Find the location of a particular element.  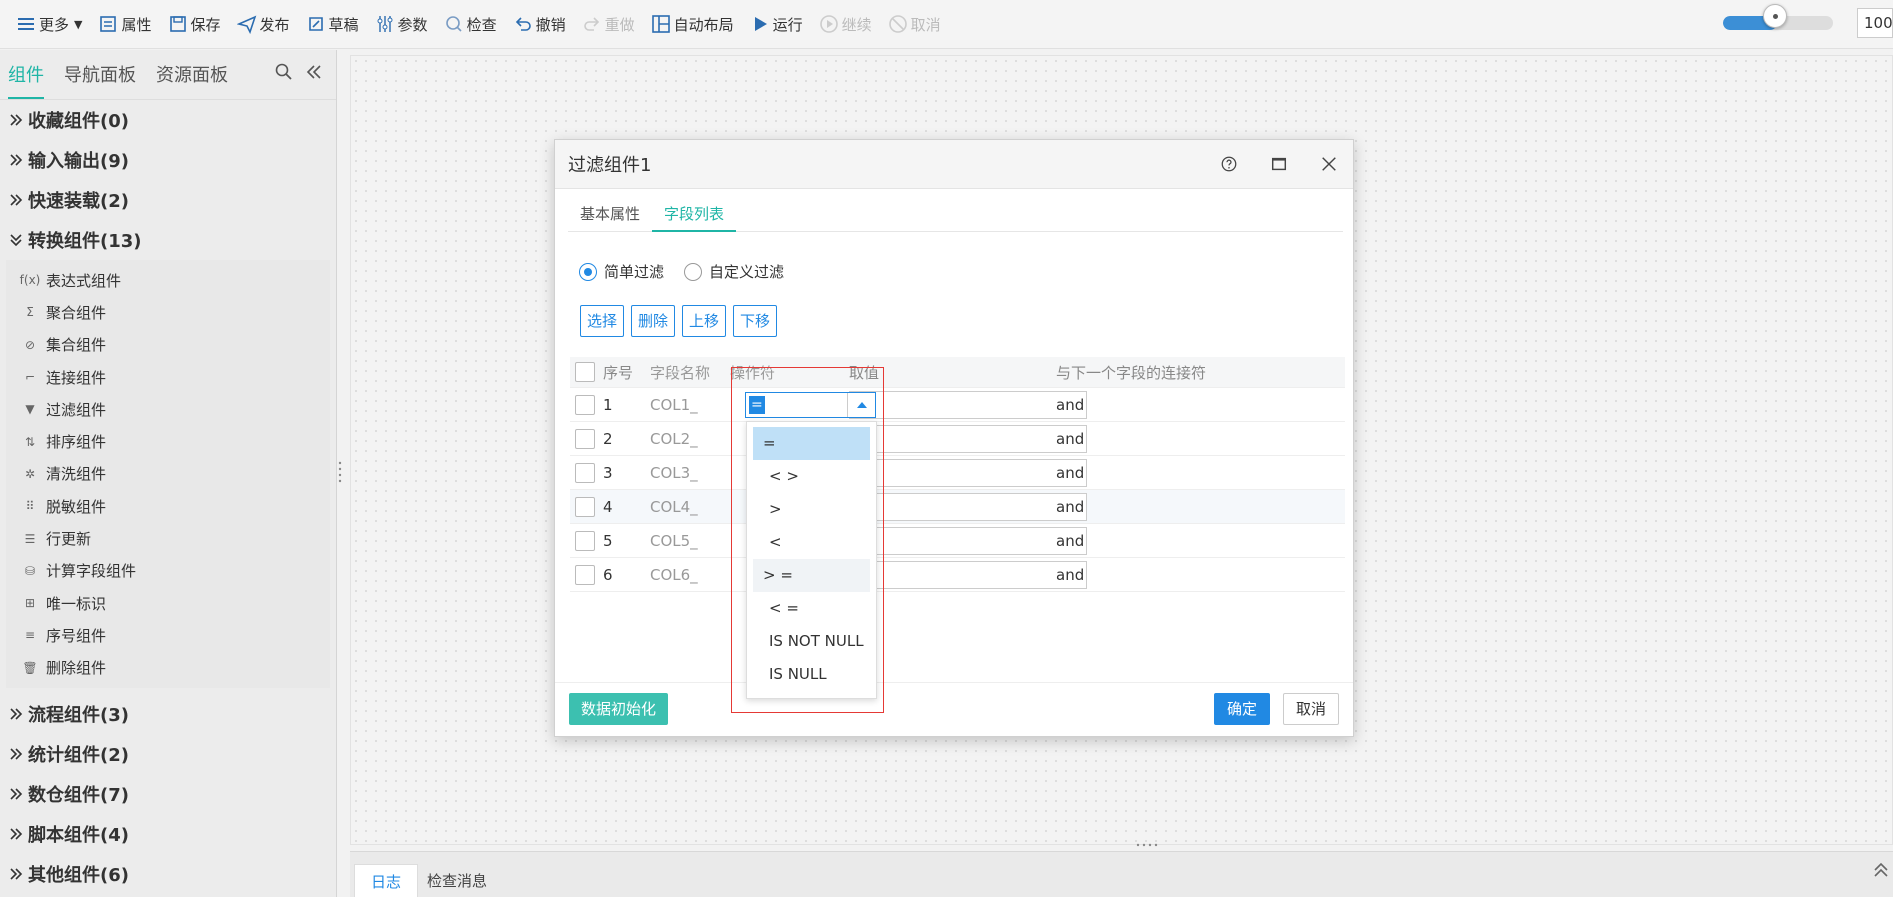

continue-button: 继续 is located at coordinates (845, 24).